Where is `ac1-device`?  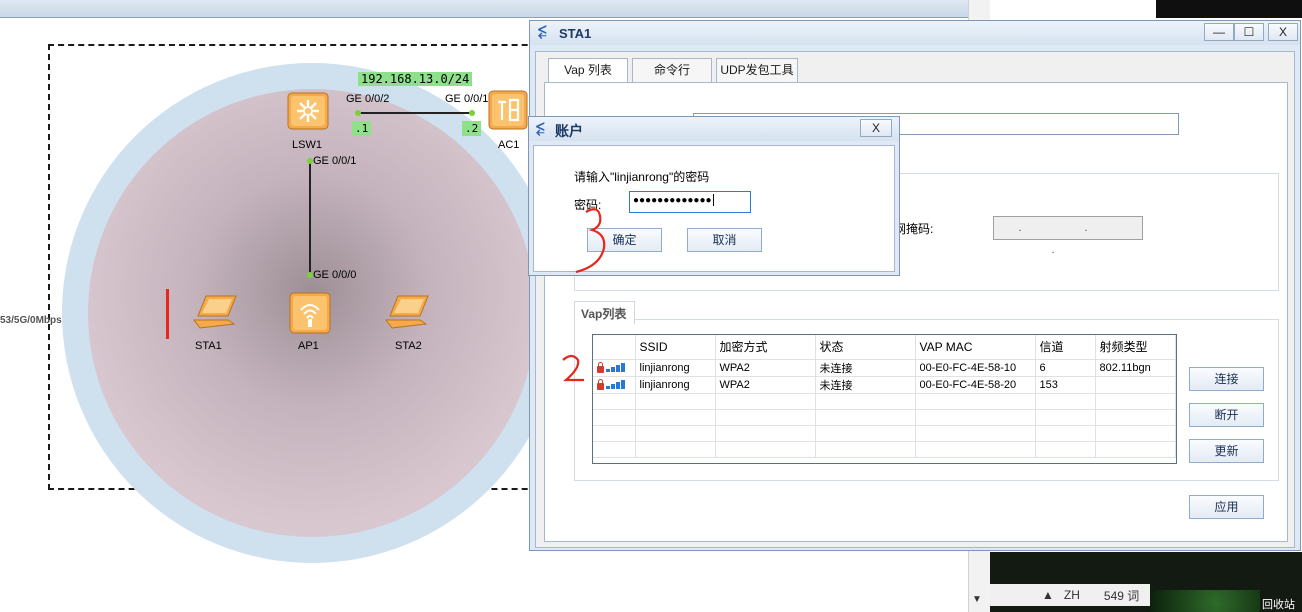 ac1-device is located at coordinates (508, 110).